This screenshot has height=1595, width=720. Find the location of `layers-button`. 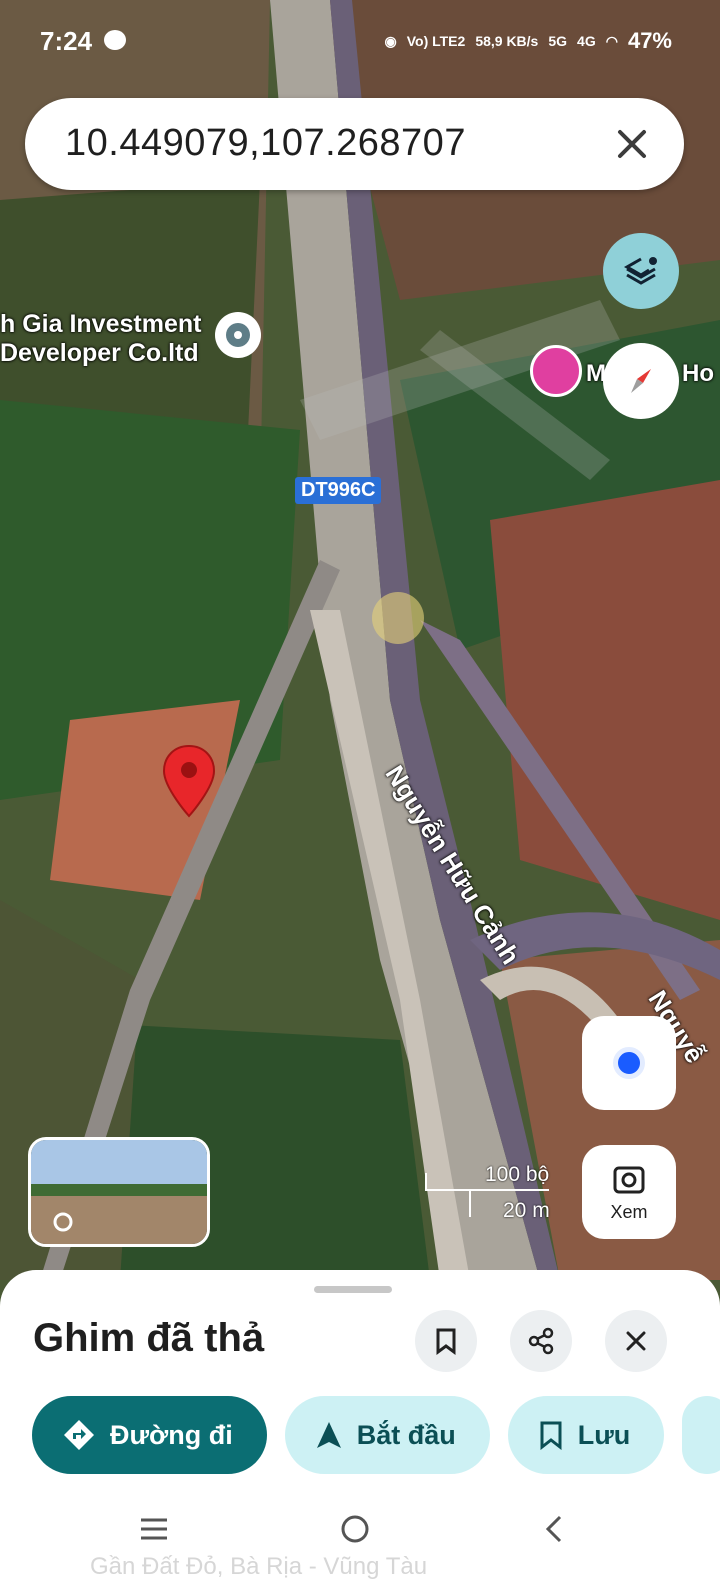

layers-button is located at coordinates (641, 271).